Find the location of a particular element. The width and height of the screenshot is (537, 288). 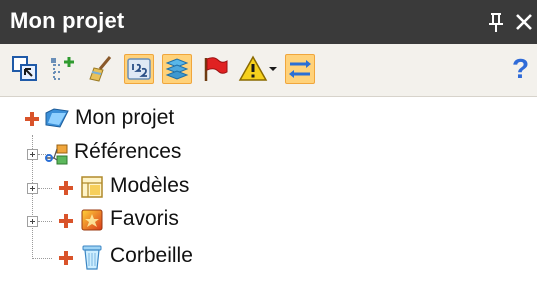

red-flag-icon is located at coordinates (216, 69).